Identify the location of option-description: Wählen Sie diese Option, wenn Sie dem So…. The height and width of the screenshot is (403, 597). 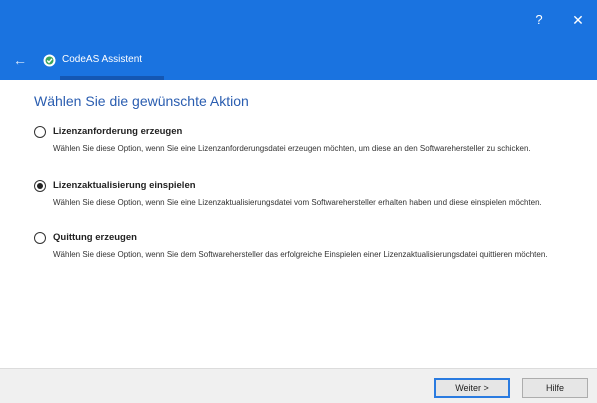
(300, 254).